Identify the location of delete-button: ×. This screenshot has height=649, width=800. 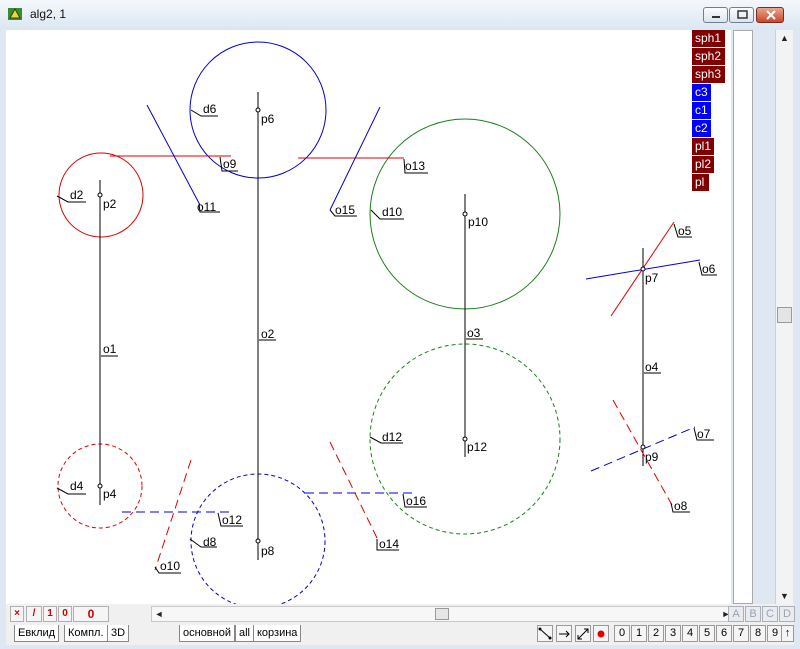
(17, 614).